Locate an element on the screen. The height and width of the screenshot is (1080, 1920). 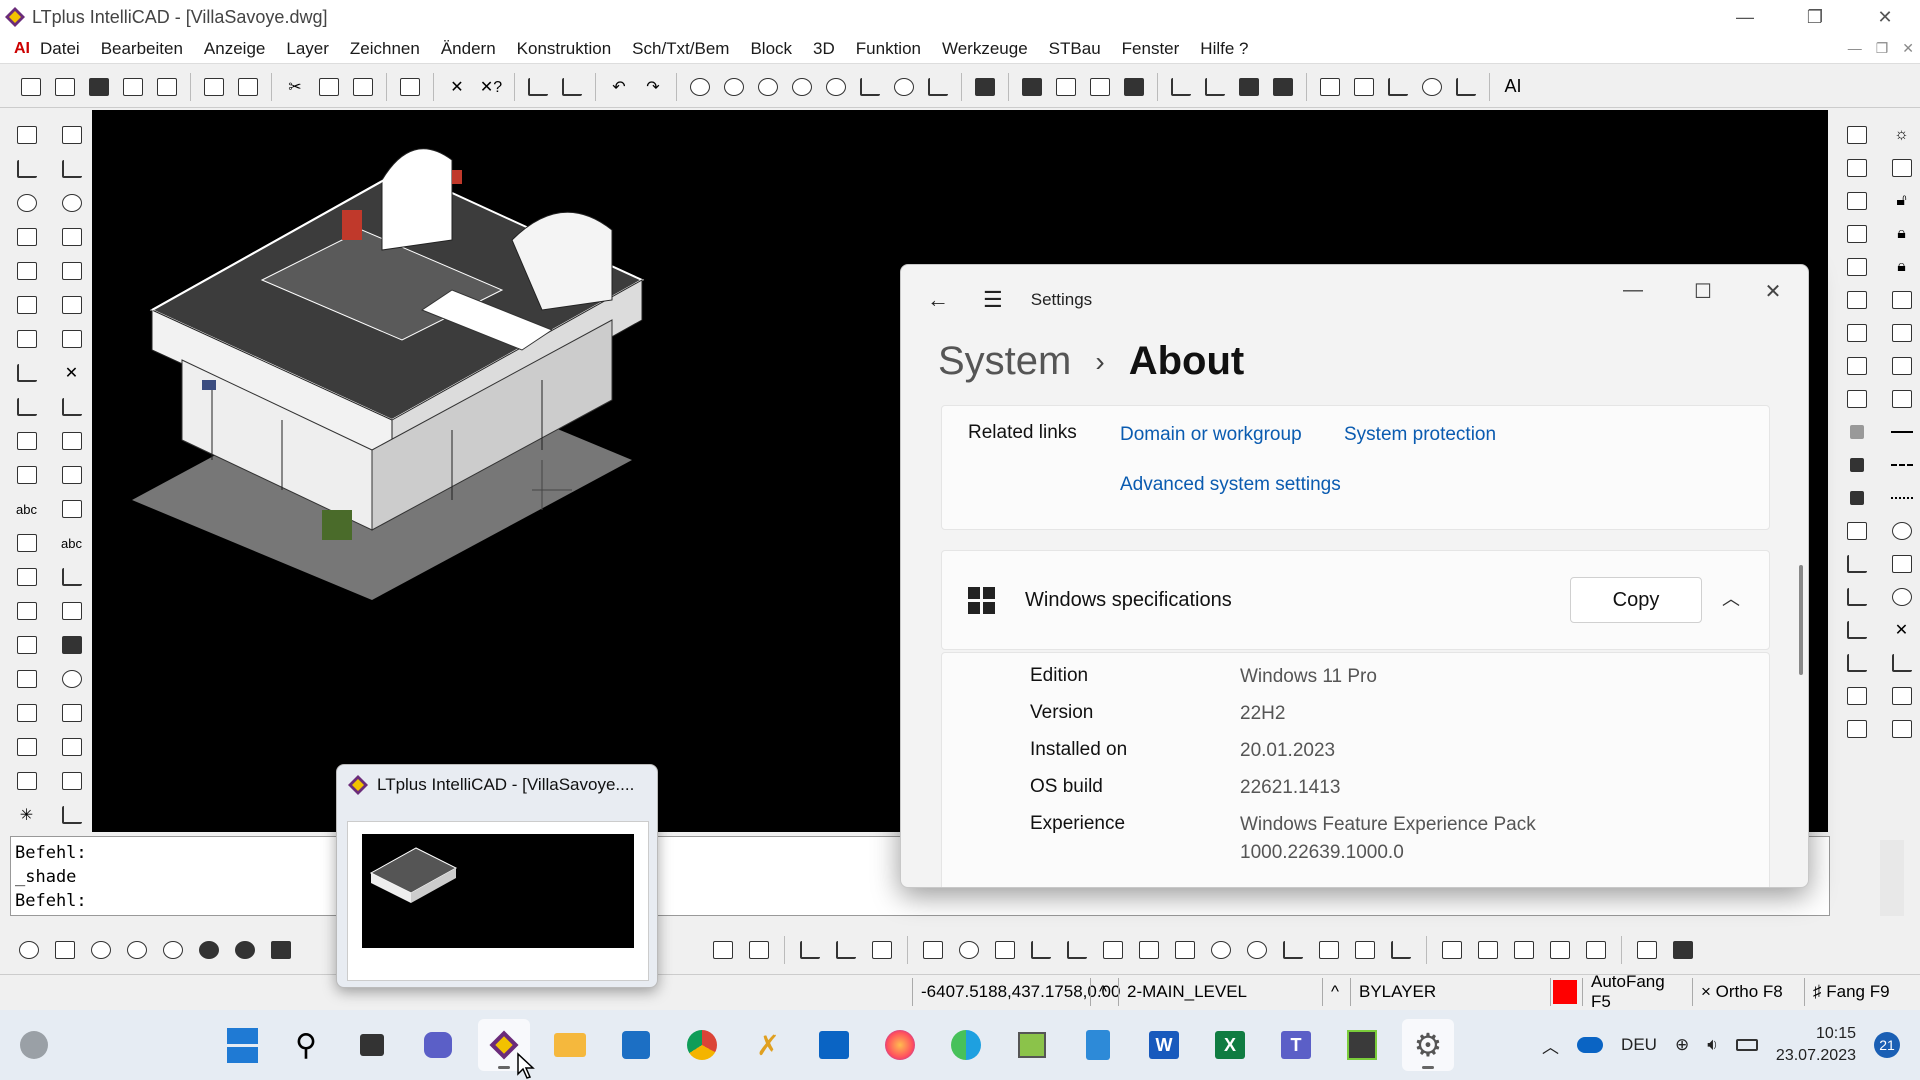
snap-toggle-button is located at coordinates (538, 87).